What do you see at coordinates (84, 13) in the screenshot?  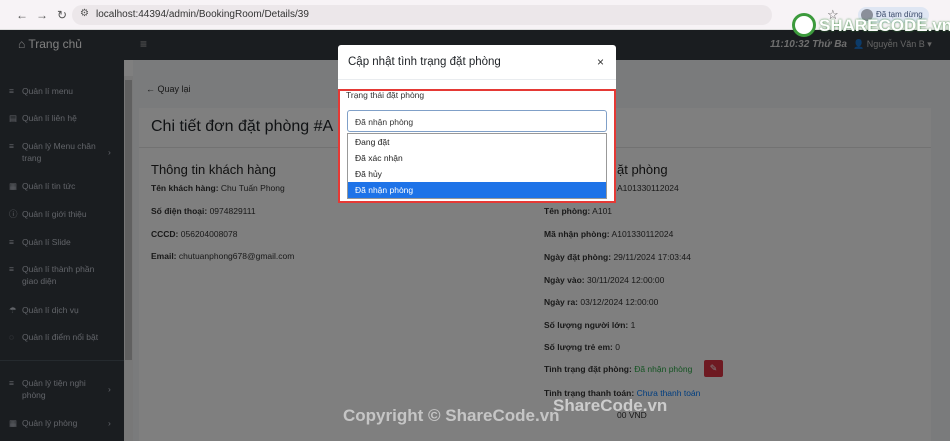 I see `site-info-icon: ⚙` at bounding box center [84, 13].